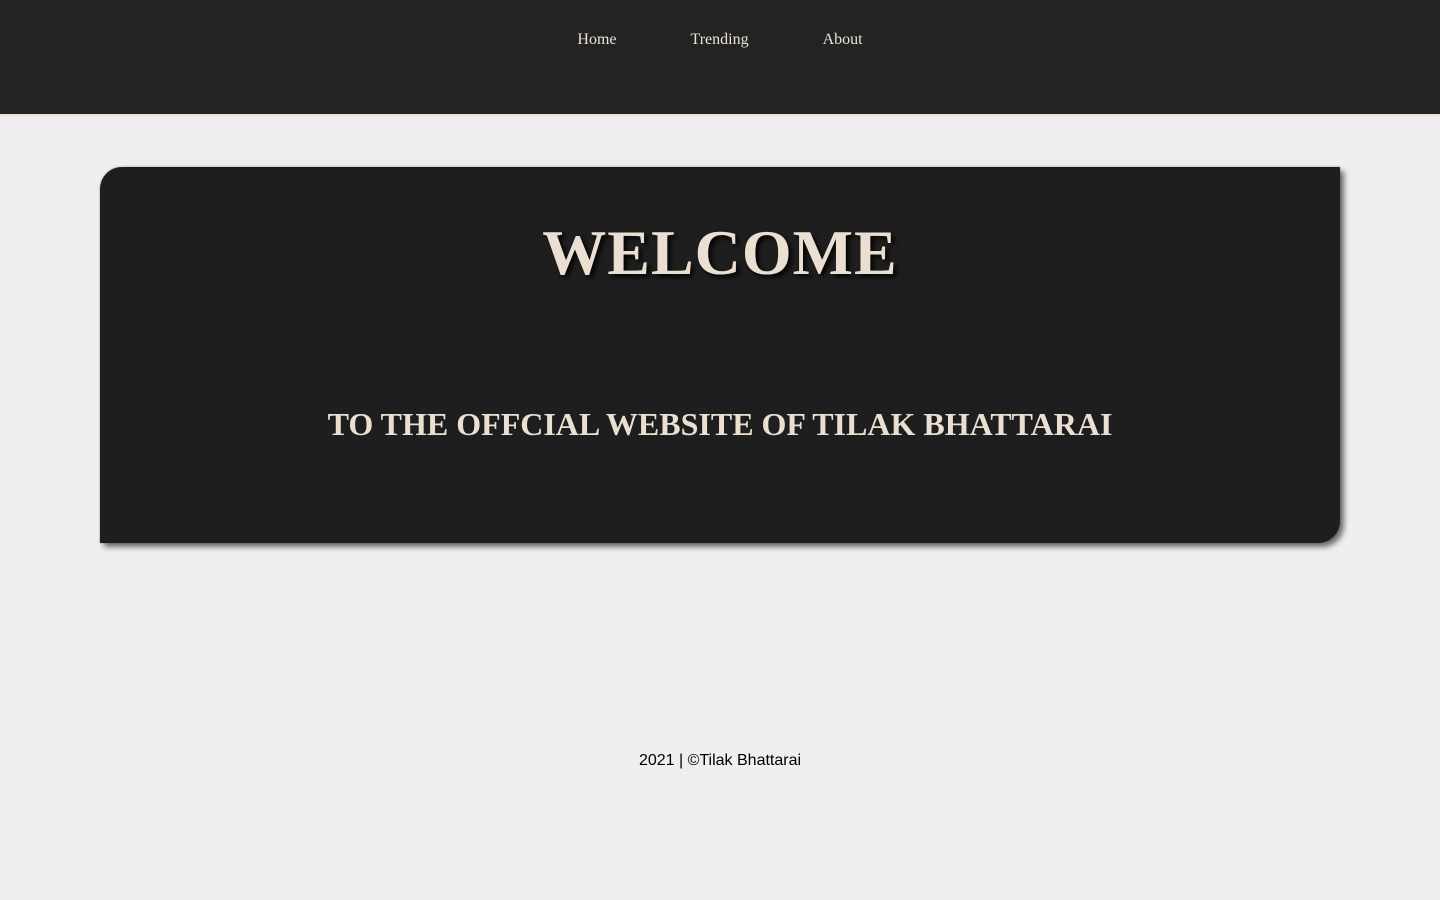 This screenshot has height=900, width=1440. What do you see at coordinates (720, 58) in the screenshot?
I see `top-navbar: Home Trending About` at bounding box center [720, 58].